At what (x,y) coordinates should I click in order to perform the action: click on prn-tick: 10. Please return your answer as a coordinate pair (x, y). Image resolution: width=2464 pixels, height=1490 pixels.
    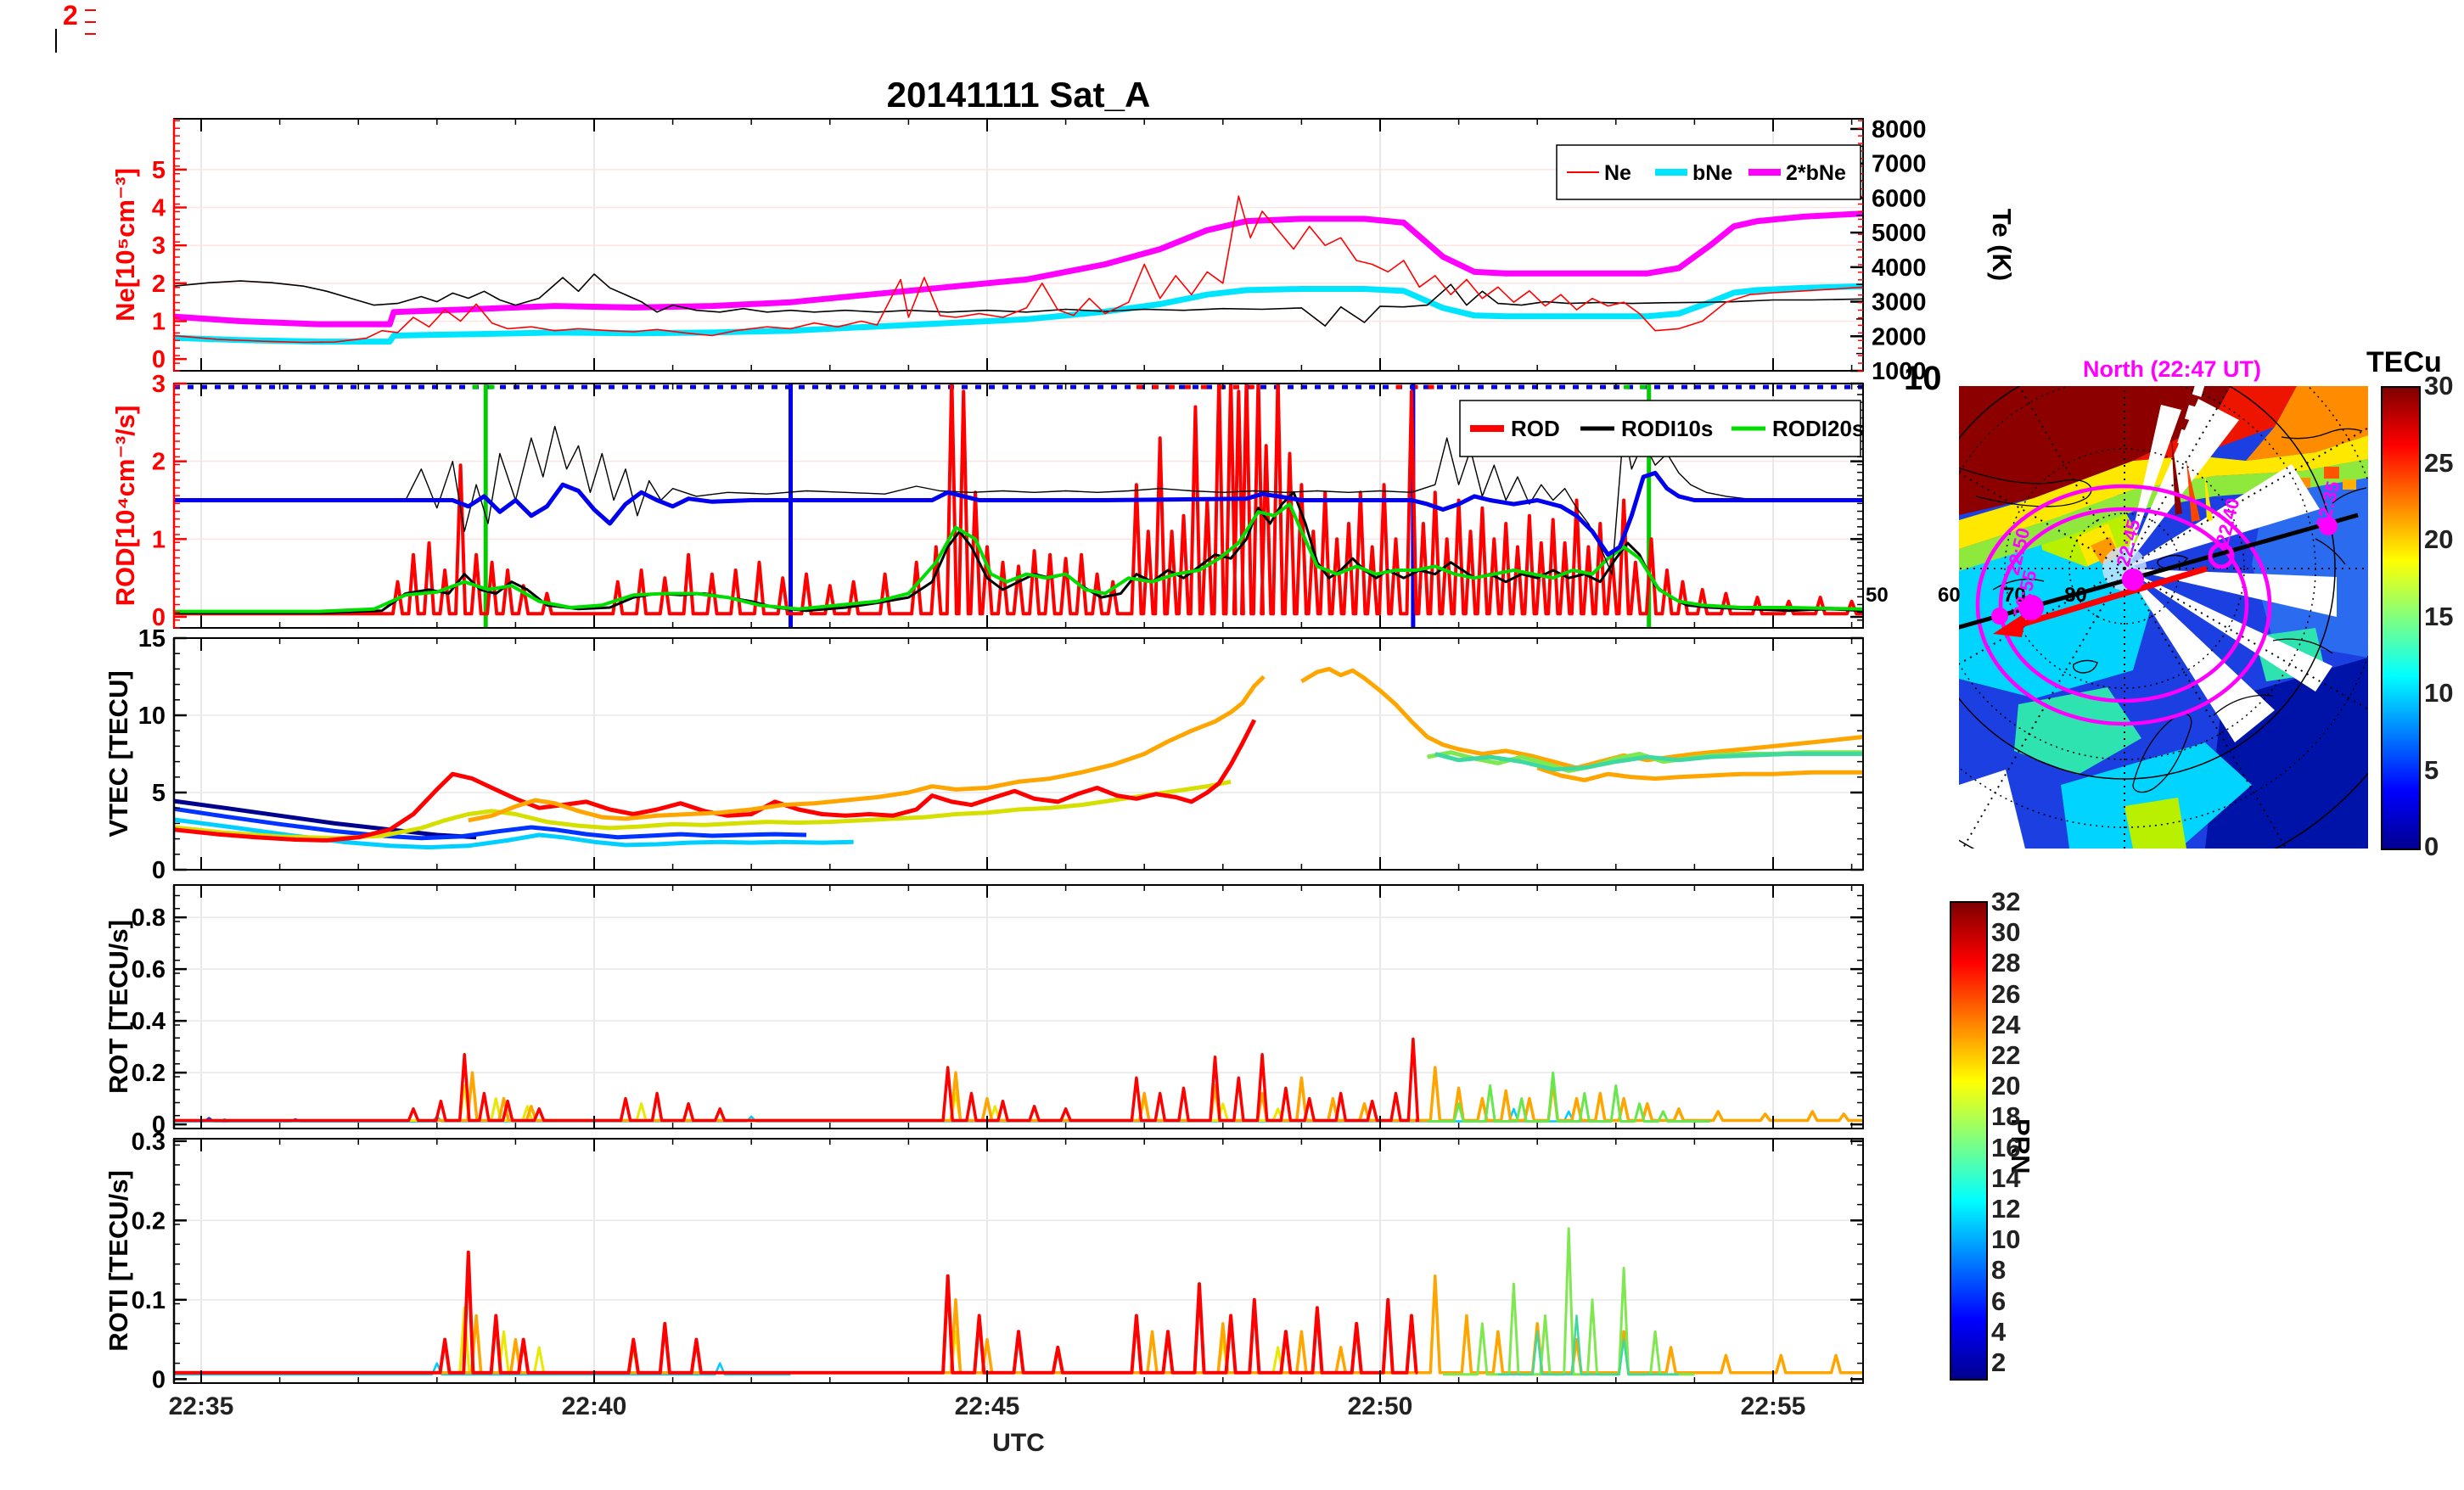
    Looking at the image, I should click on (2006, 1239).